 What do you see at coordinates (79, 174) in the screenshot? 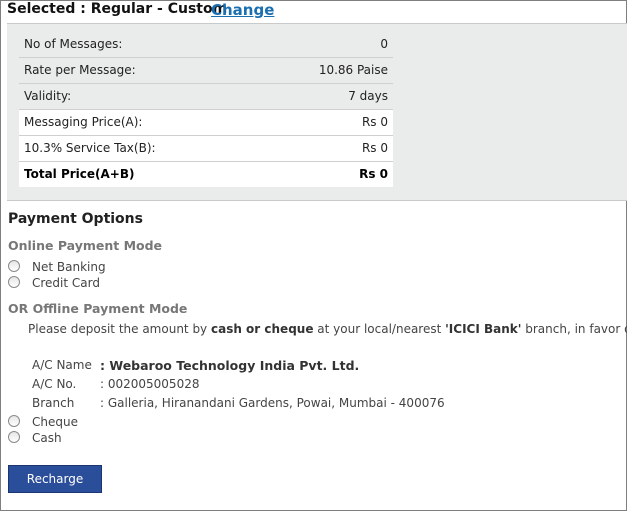
I see `summary-label: Total Price(A+B)` at bounding box center [79, 174].